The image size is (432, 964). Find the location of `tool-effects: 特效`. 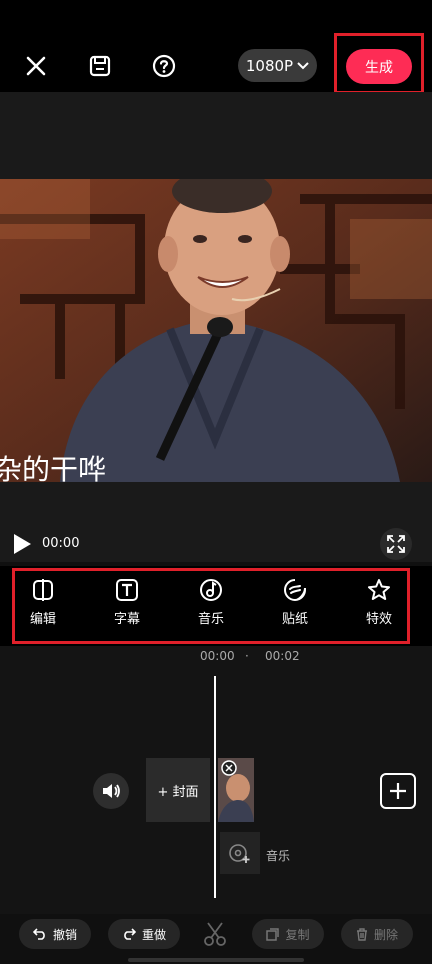

tool-effects: 特效 is located at coordinates (379, 608).